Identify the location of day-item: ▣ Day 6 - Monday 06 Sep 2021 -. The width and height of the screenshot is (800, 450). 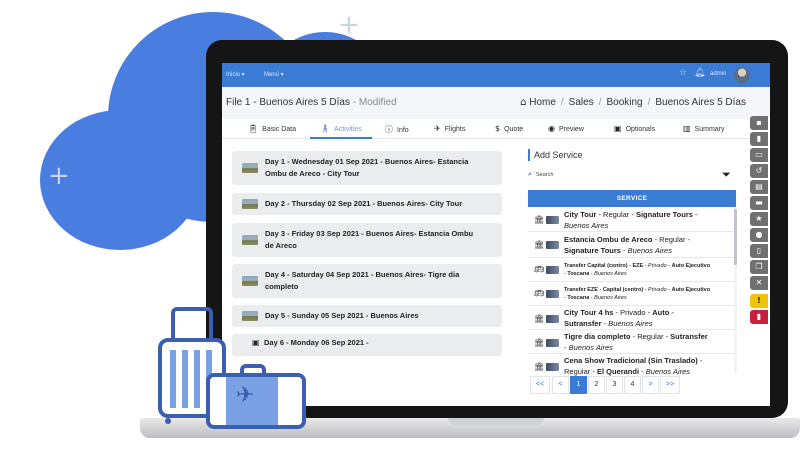
(367, 345).